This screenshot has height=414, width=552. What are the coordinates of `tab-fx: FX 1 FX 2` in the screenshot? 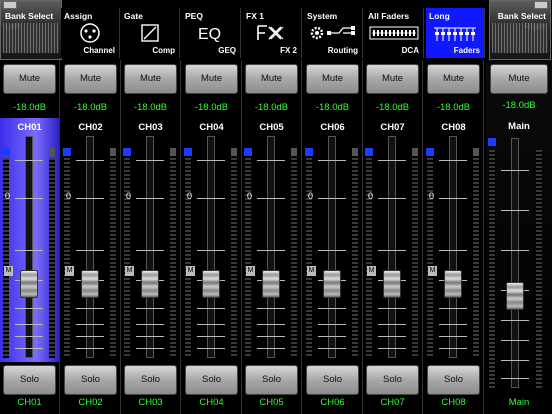 It's located at (272, 33).